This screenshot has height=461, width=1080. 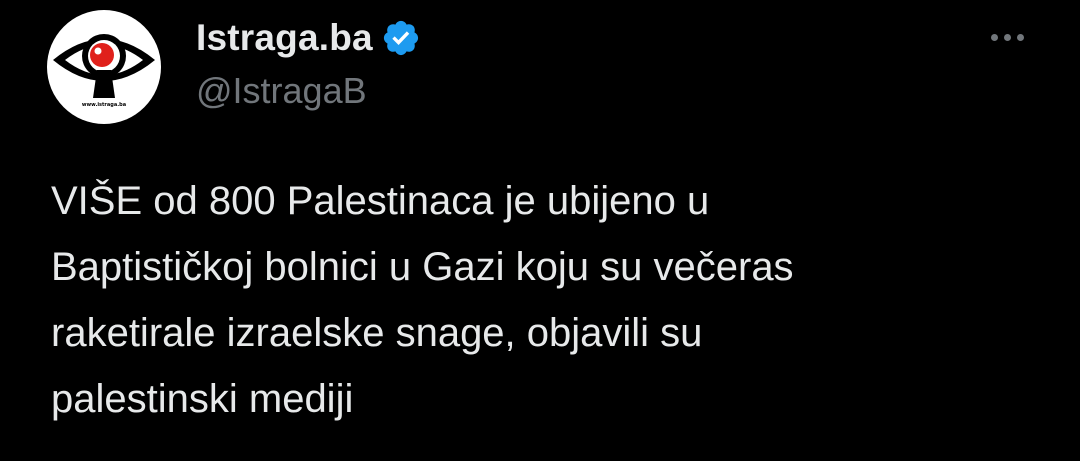 I want to click on avatar-caption: www.istraga.ba, so click(x=104, y=105).